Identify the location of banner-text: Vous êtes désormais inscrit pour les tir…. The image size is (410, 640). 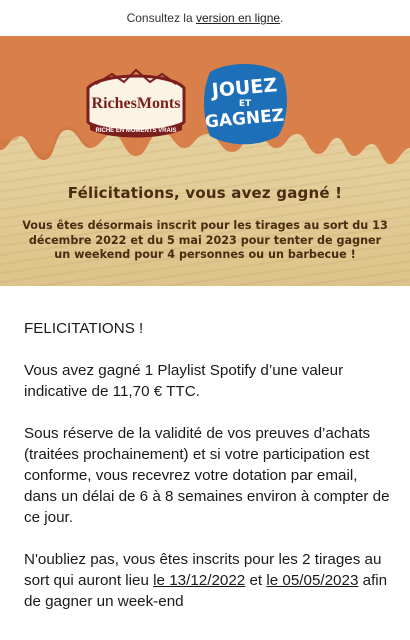
(205, 240).